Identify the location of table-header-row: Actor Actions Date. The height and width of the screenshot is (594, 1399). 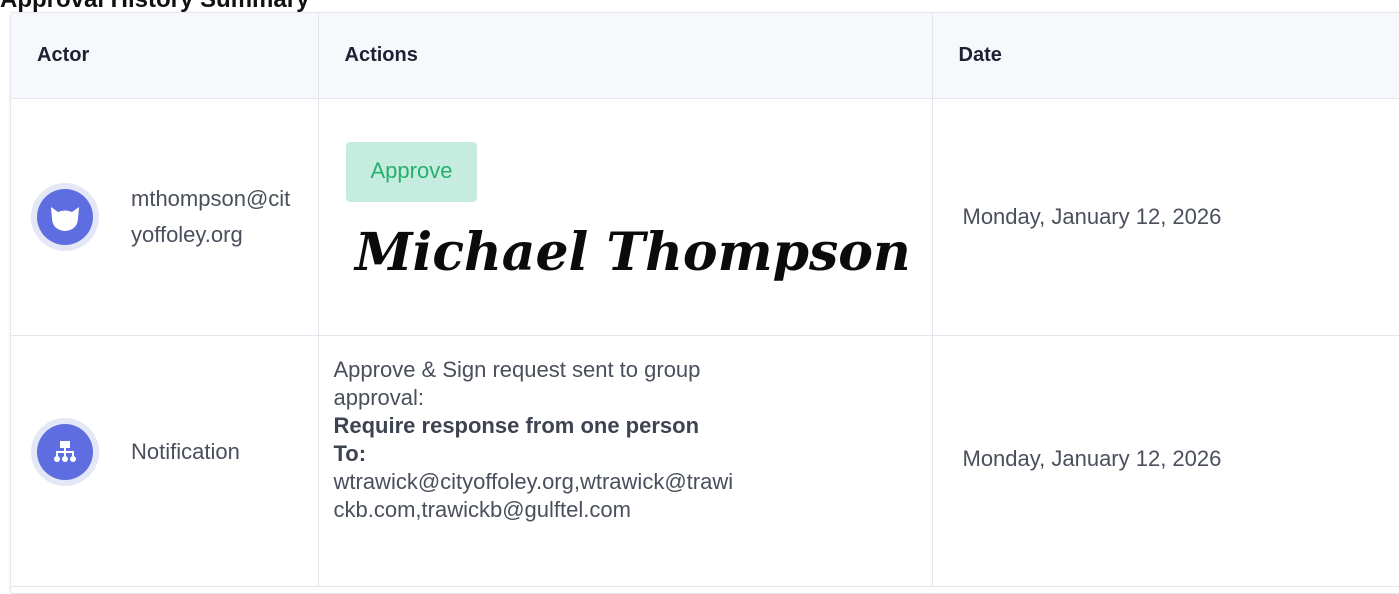
(705, 56).